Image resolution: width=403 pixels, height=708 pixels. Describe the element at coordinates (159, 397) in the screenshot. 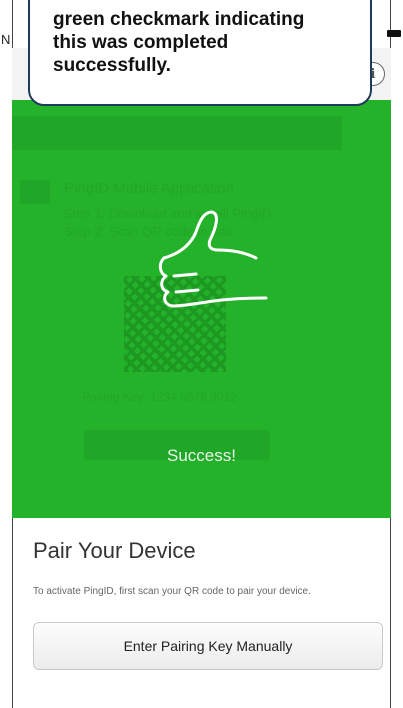

I see `ghost-pairing-key: Pairing Key: 1234 5678 9012` at that location.